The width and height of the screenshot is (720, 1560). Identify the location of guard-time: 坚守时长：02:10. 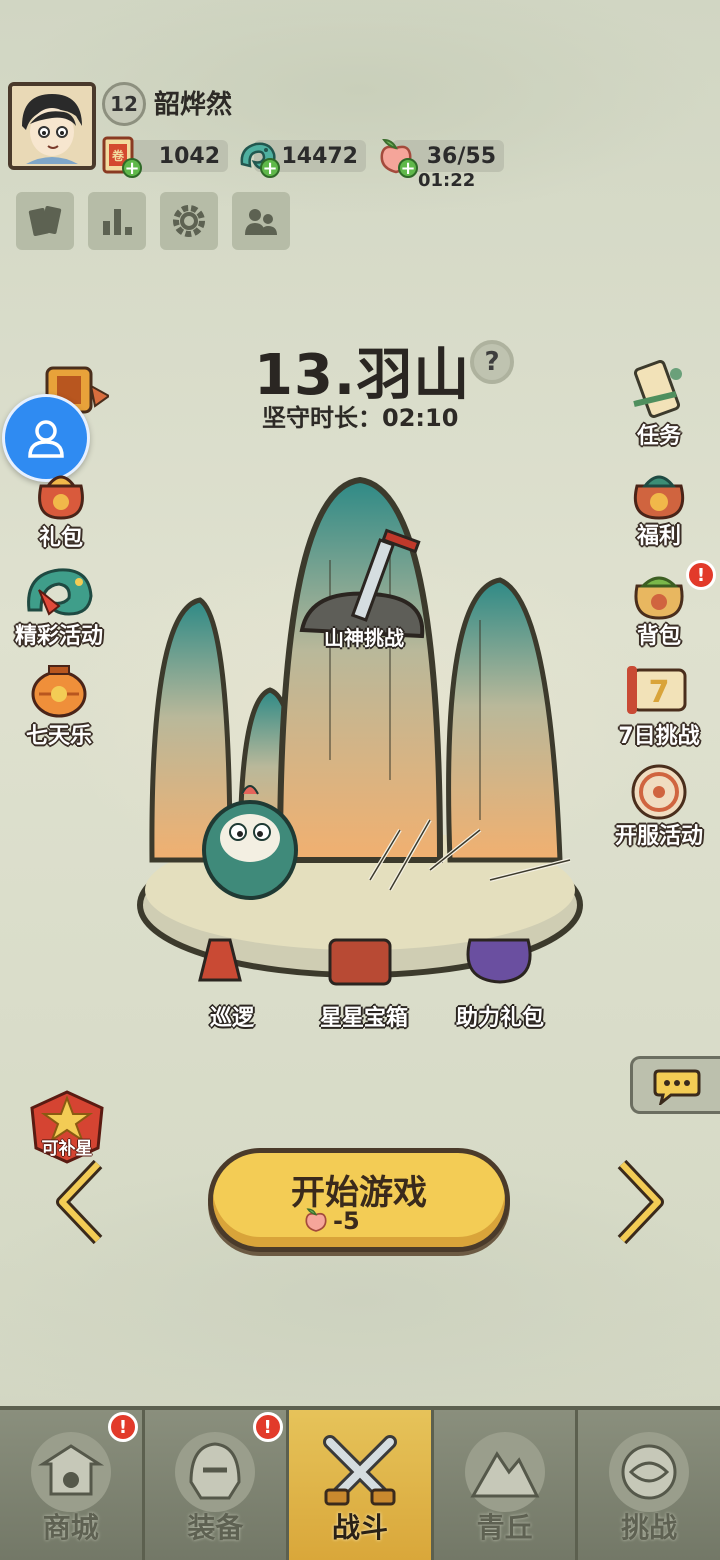
(360, 418).